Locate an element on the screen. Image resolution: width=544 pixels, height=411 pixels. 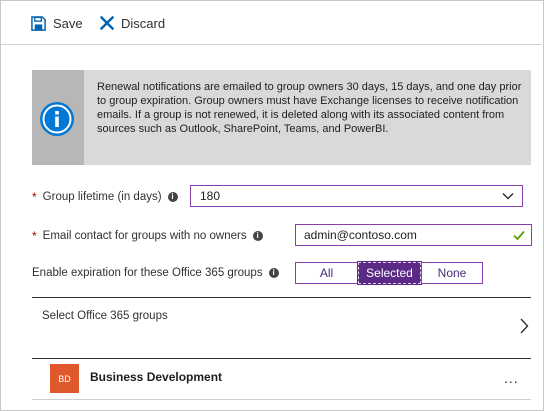
email-contact-value: admin@contoso.com is located at coordinates (360, 235).